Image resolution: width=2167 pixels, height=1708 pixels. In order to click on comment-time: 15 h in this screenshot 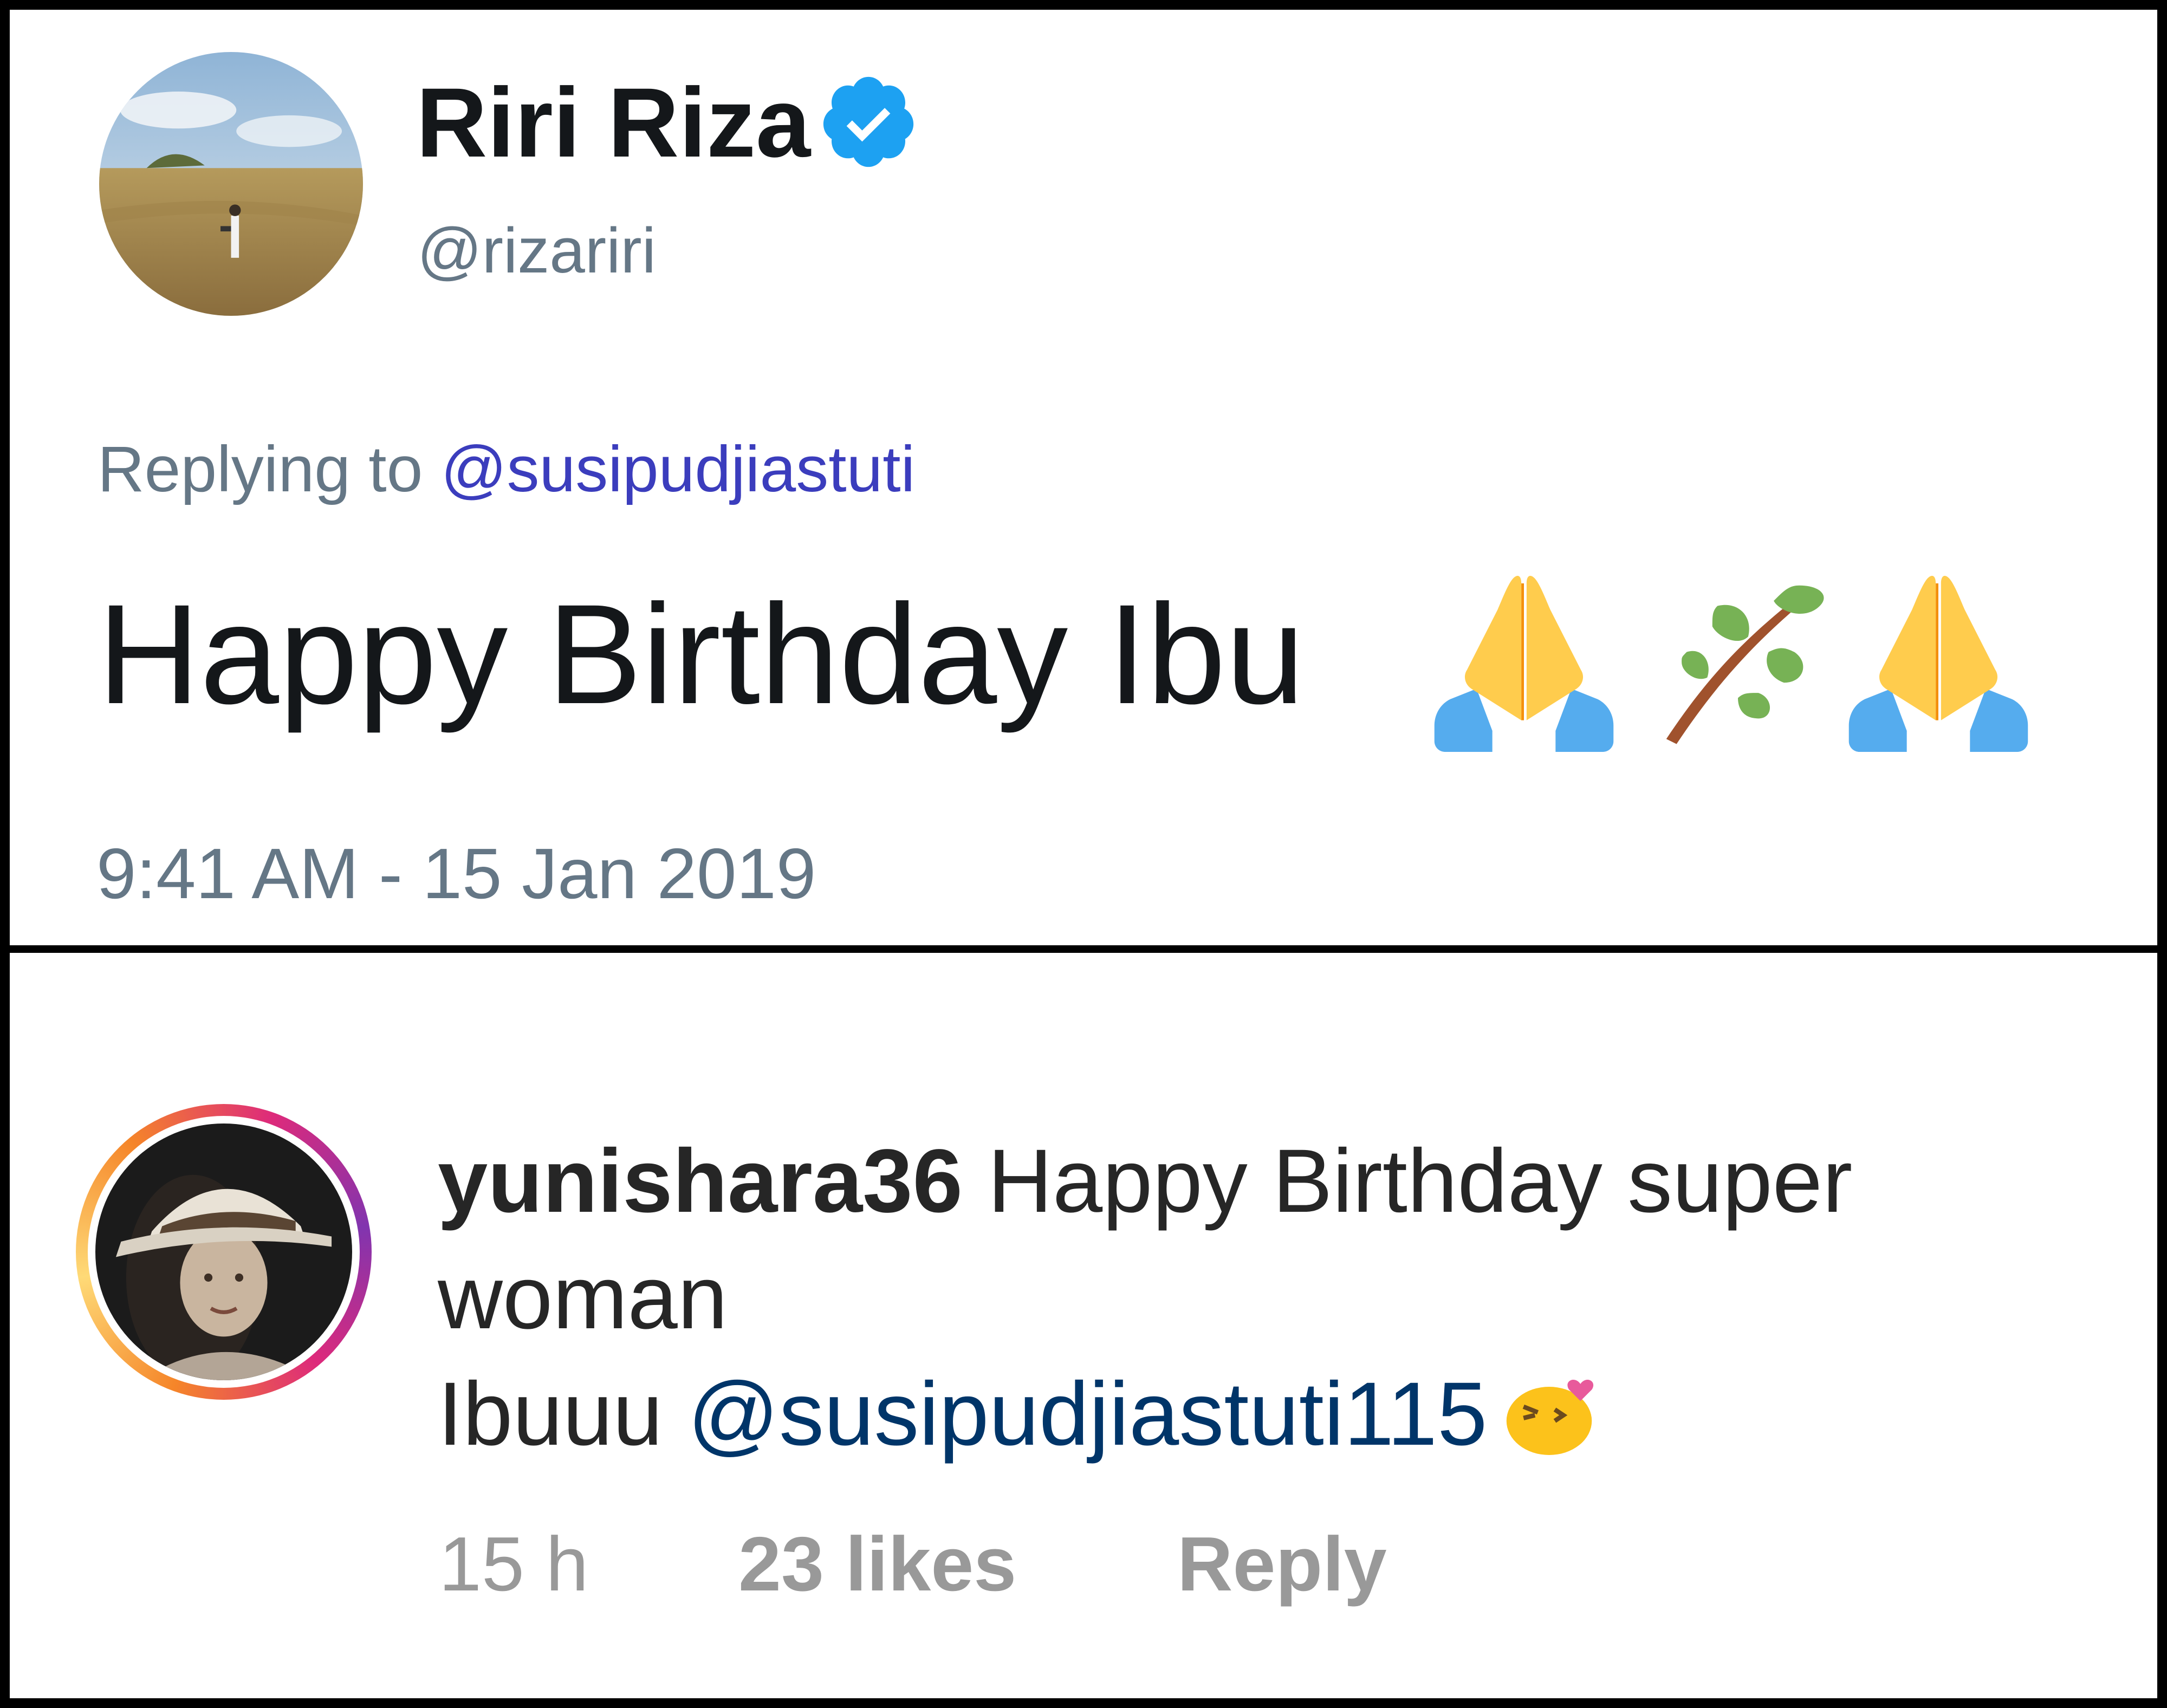, I will do `click(514, 1564)`.